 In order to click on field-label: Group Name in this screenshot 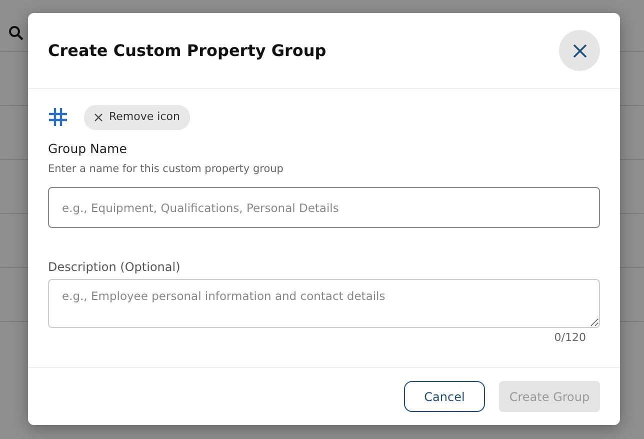, I will do `click(88, 149)`.